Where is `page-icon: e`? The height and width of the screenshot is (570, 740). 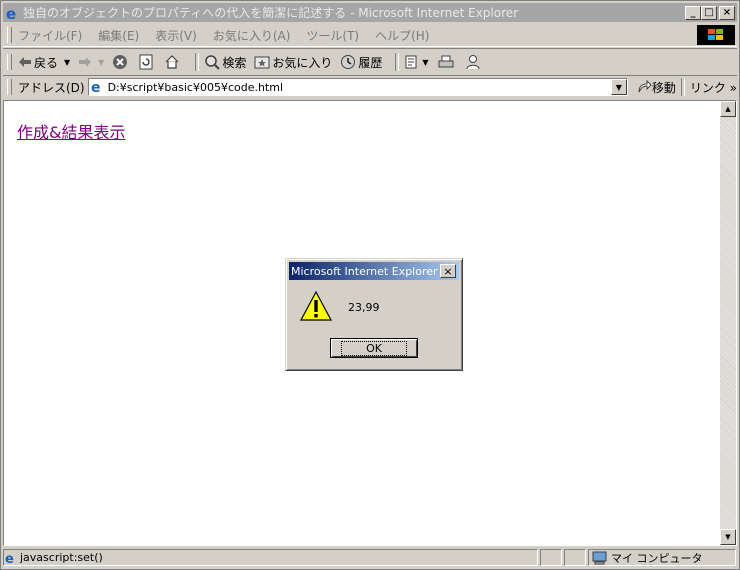
page-icon: e is located at coordinates (96, 87).